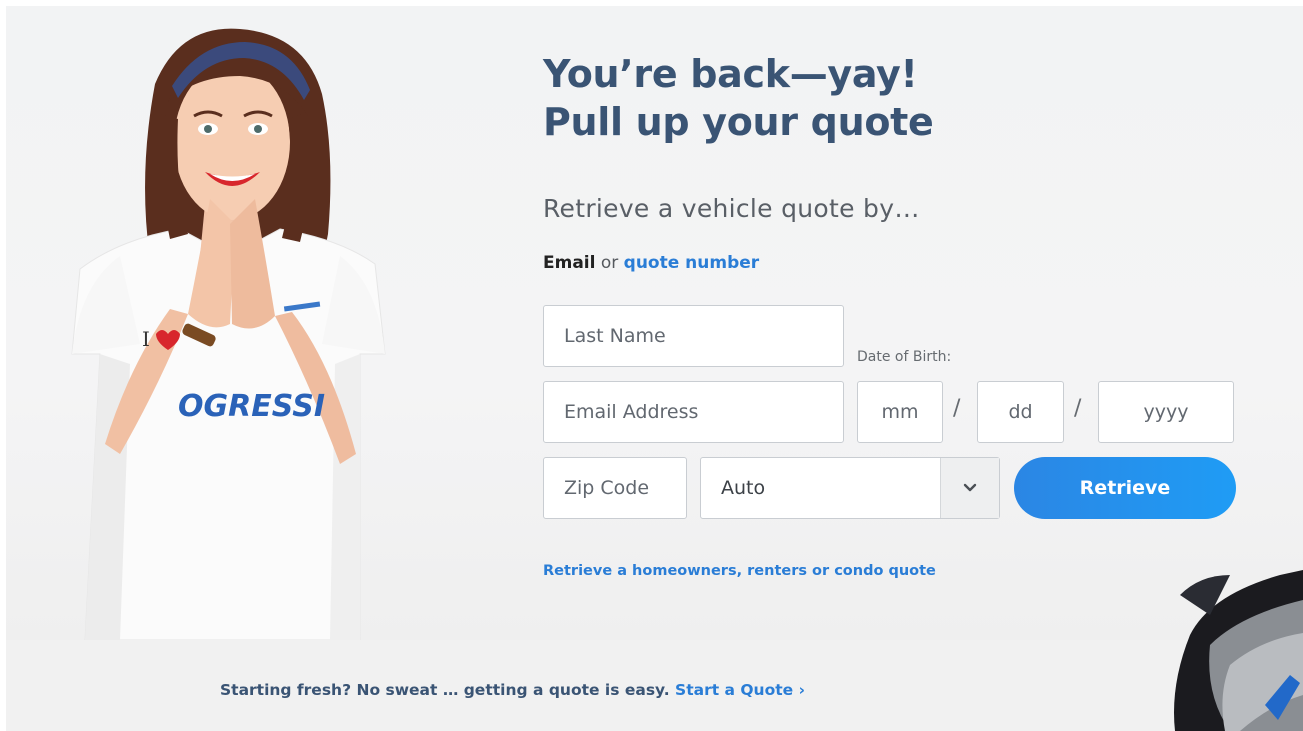  What do you see at coordinates (615, 488) in the screenshot?
I see `zip-code-input` at bounding box center [615, 488].